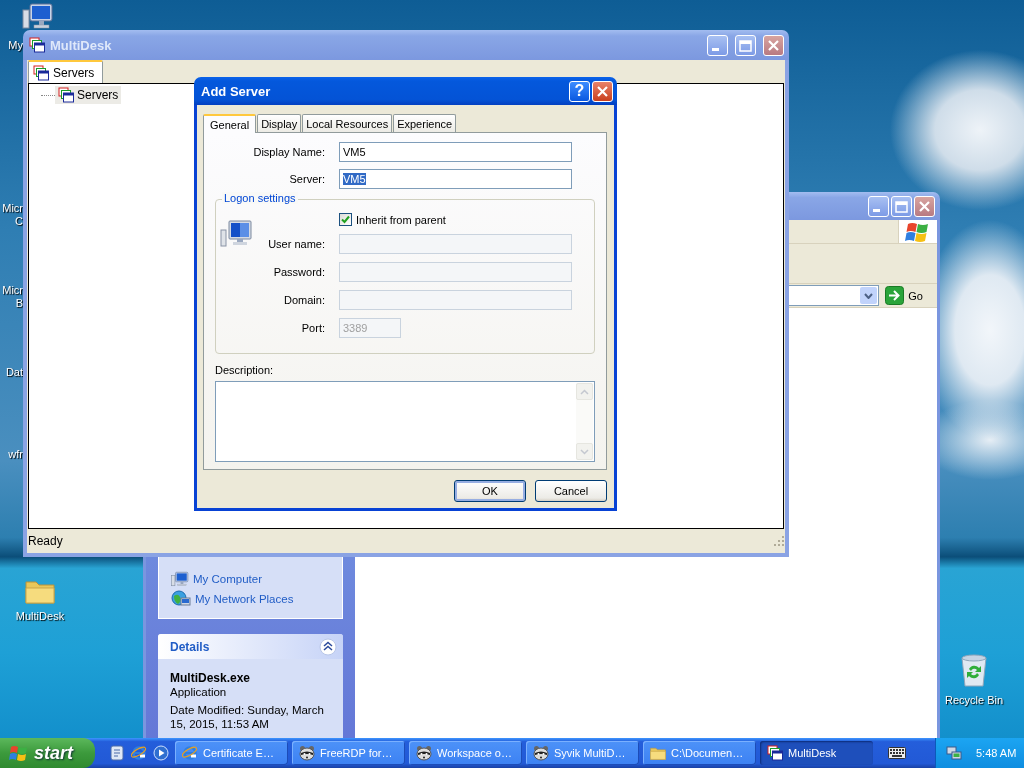 This screenshot has height=768, width=1024. Describe the element at coordinates (199, 692) in the screenshot. I see `file-type: Application` at that location.